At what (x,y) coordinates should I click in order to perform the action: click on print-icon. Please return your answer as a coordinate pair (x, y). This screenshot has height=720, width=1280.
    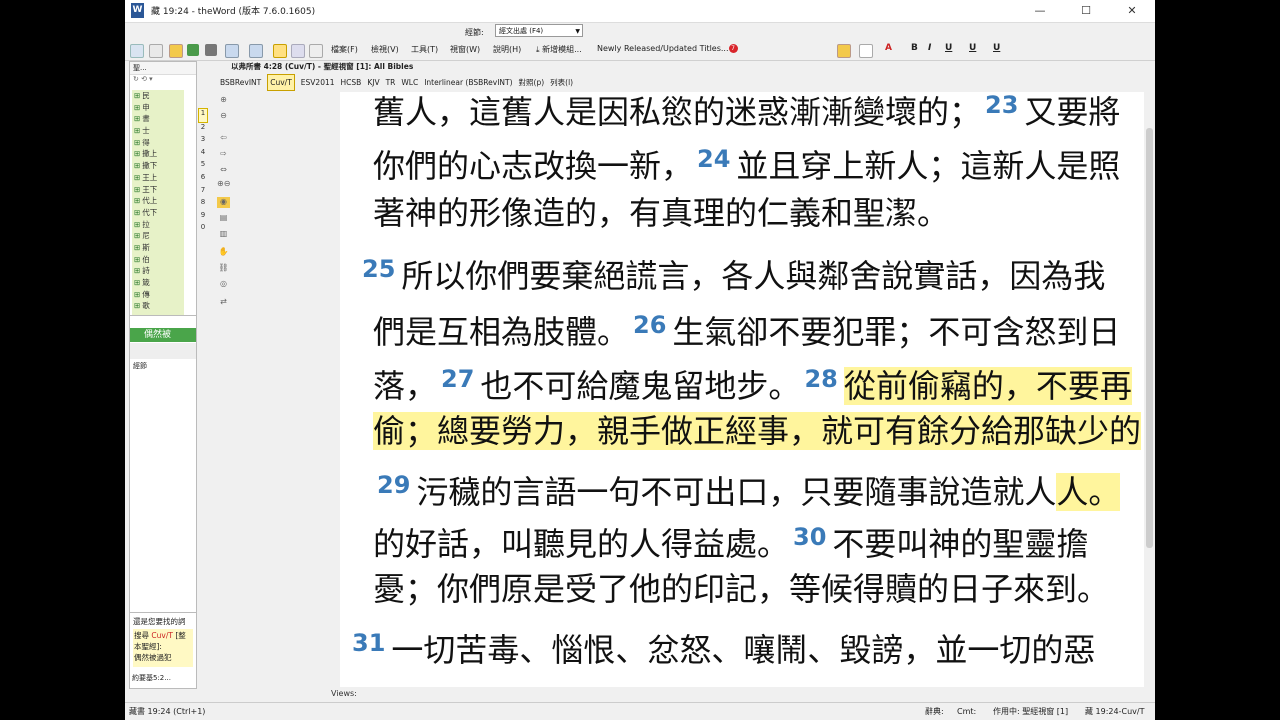
    Looking at the image, I should click on (211, 50).